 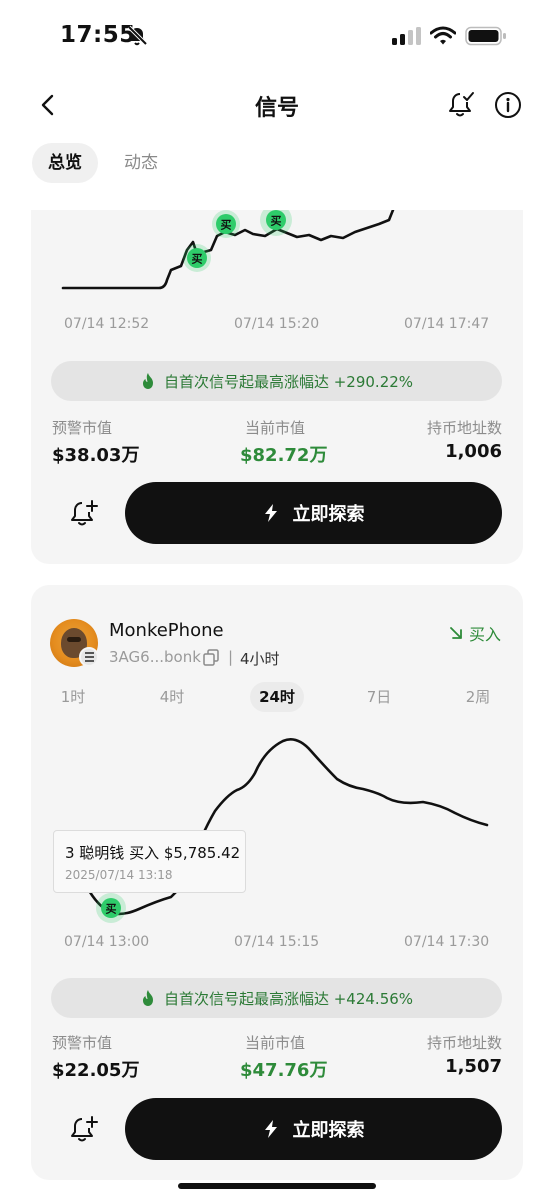 I want to click on tooltip-timestamp: 2025/07/14 13:18, so click(x=119, y=875).